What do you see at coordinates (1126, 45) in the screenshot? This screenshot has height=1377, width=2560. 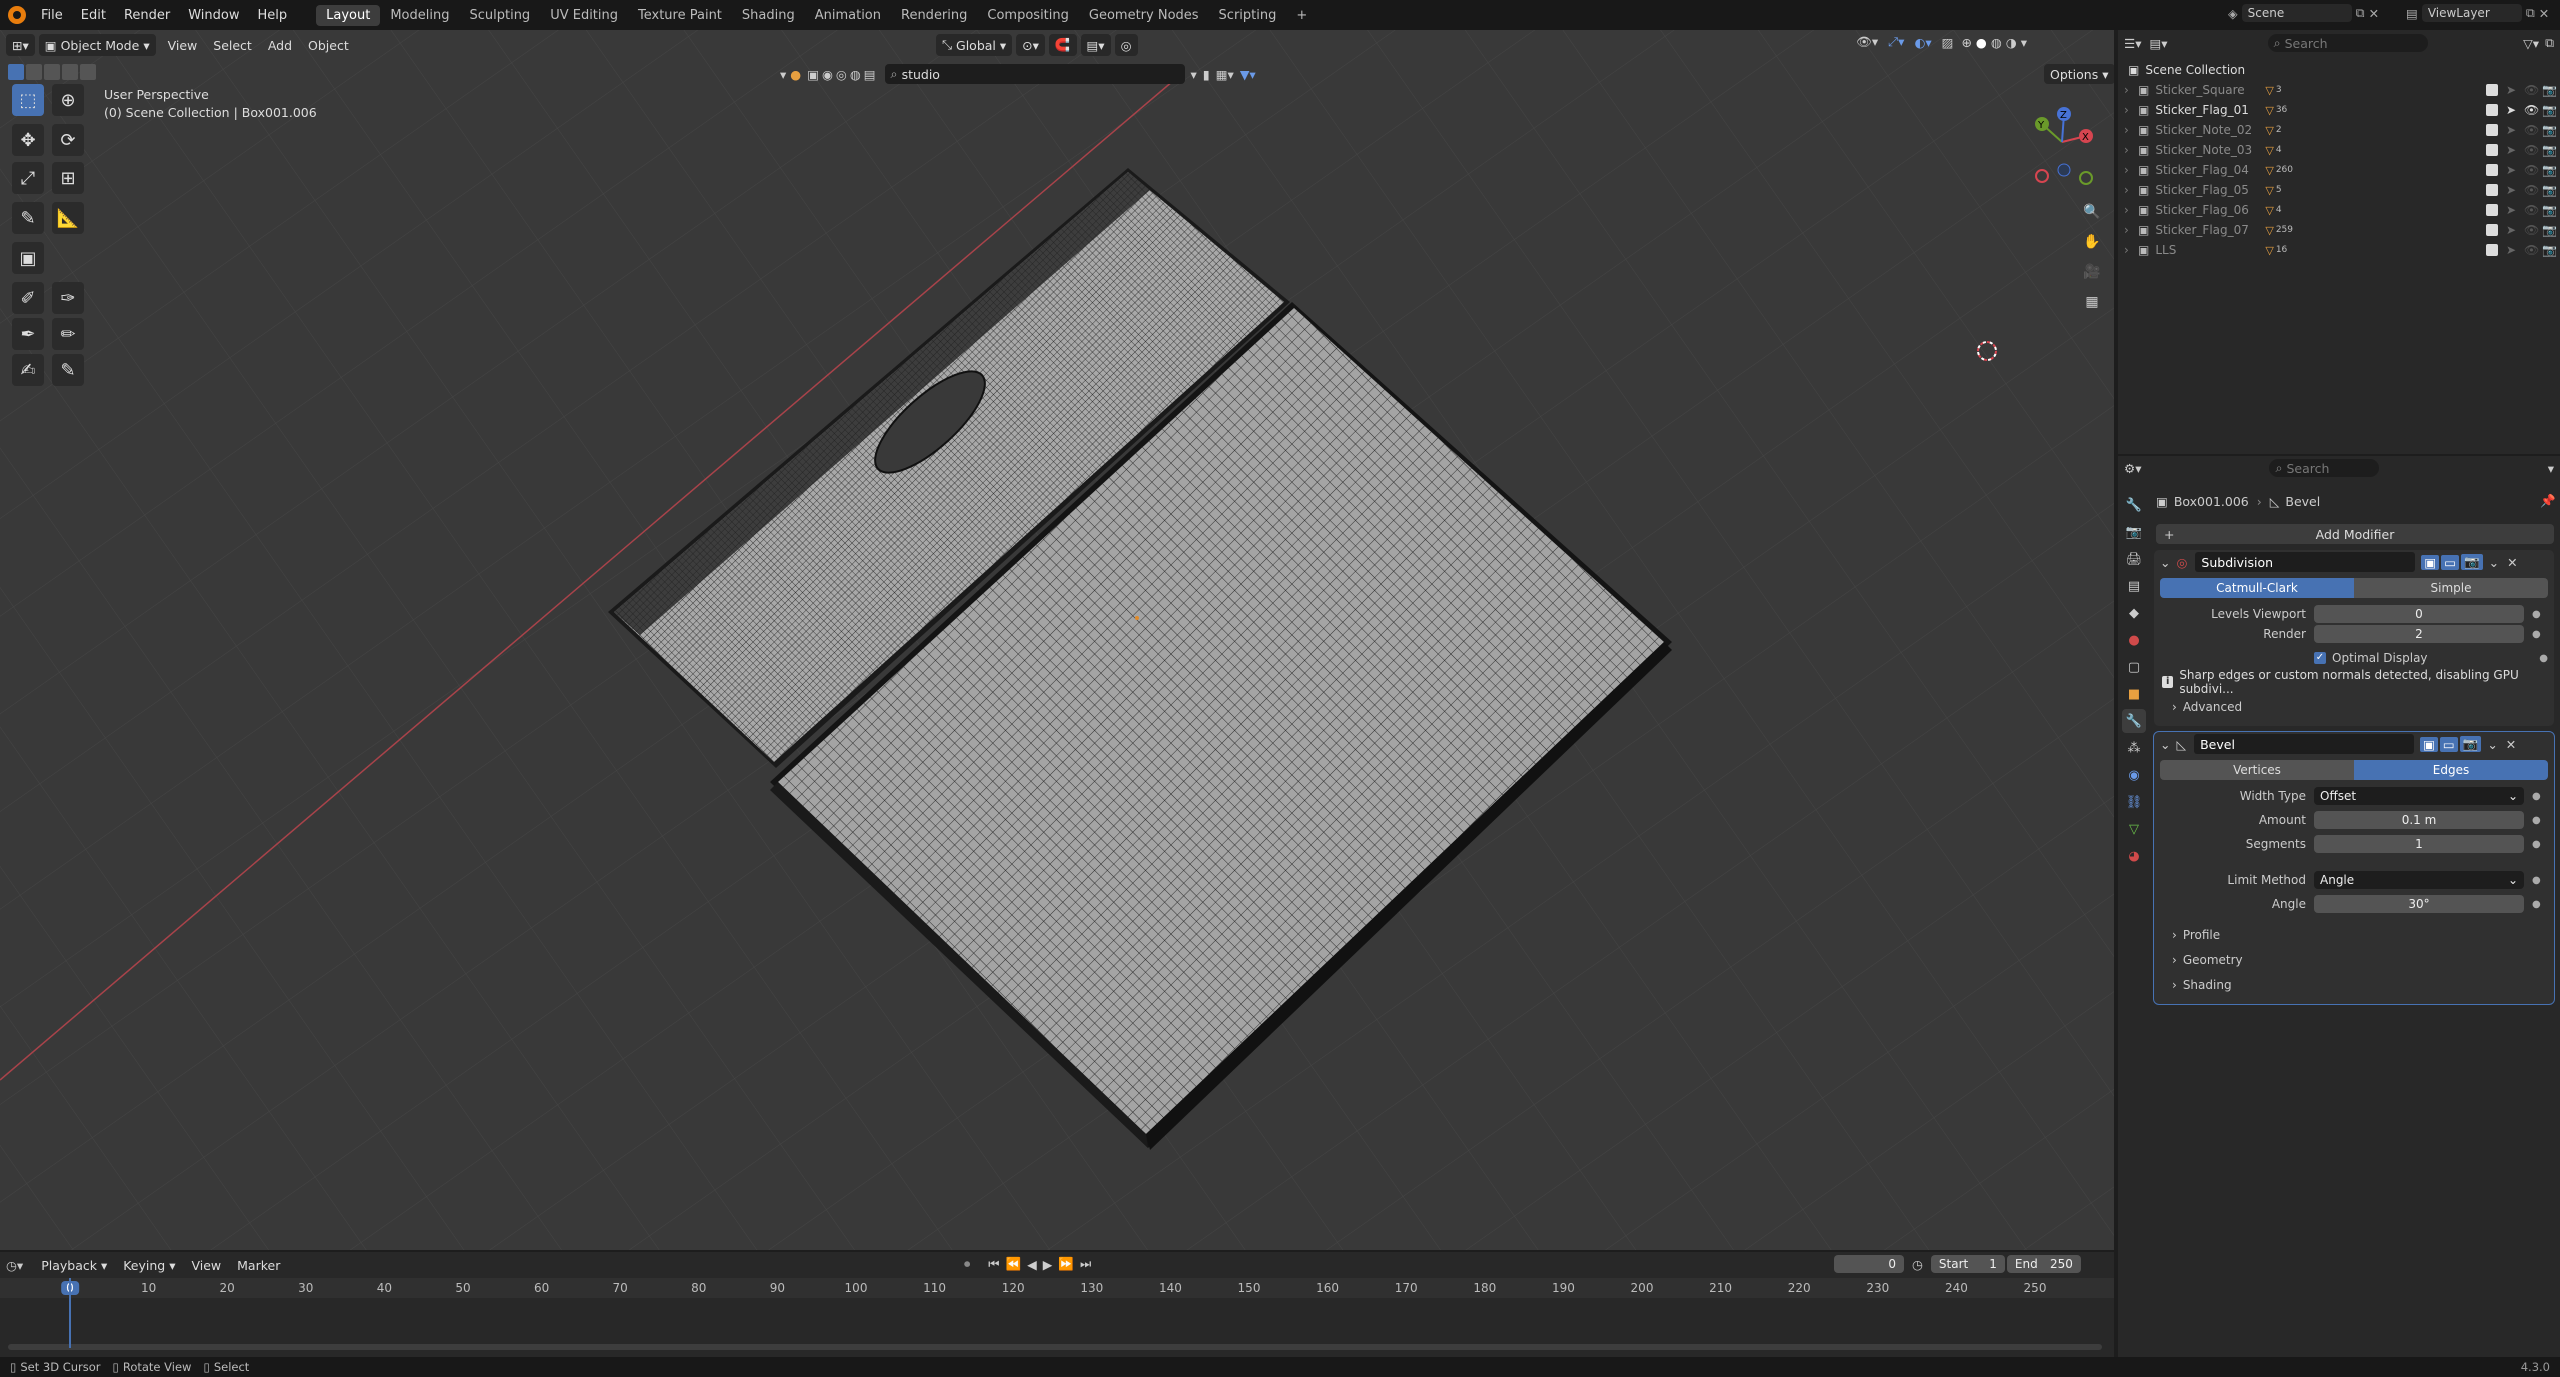 I see `proportional-edit-icon: ◎` at bounding box center [1126, 45].